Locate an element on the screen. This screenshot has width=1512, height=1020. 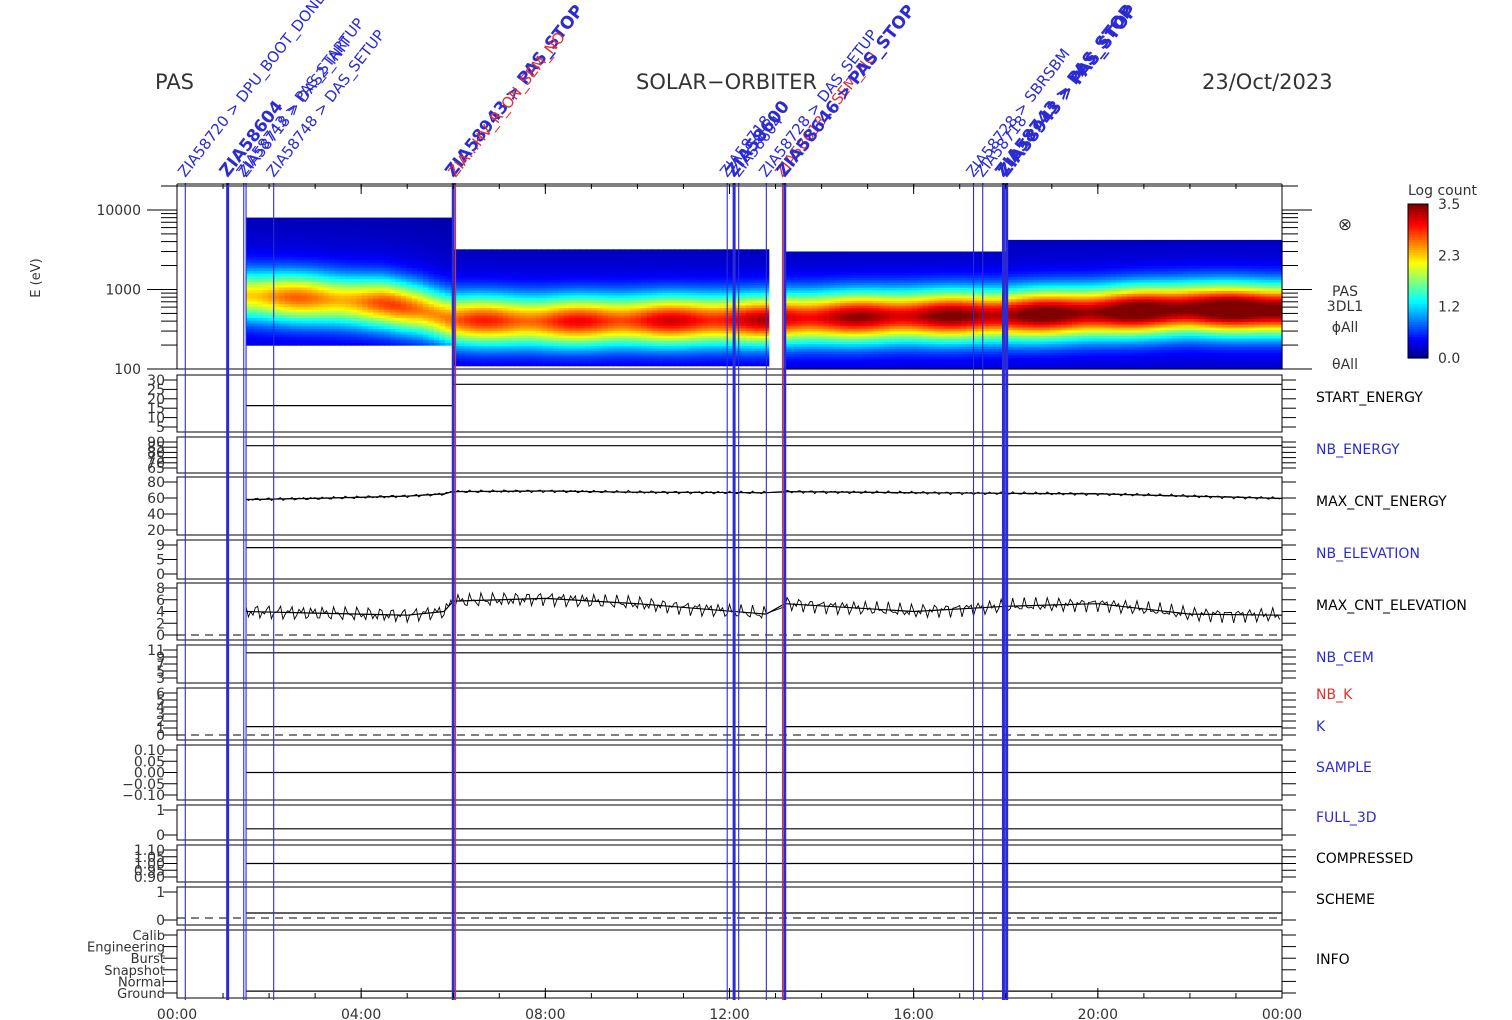
spectrogram-cells is located at coordinates (764, 293).